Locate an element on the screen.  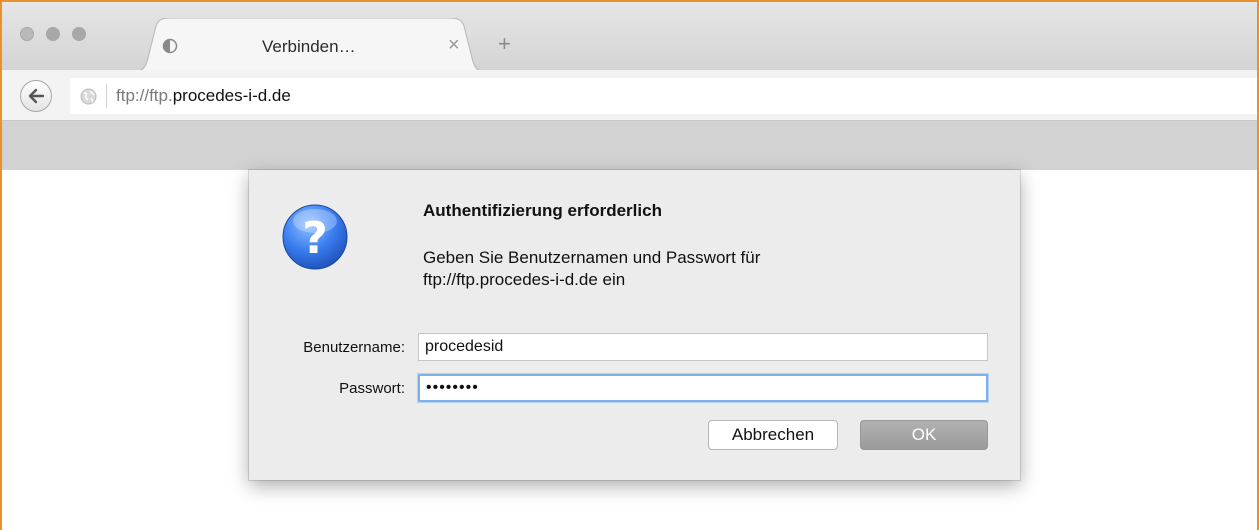
tab-active: Verbinden… × is located at coordinates (310, 45).